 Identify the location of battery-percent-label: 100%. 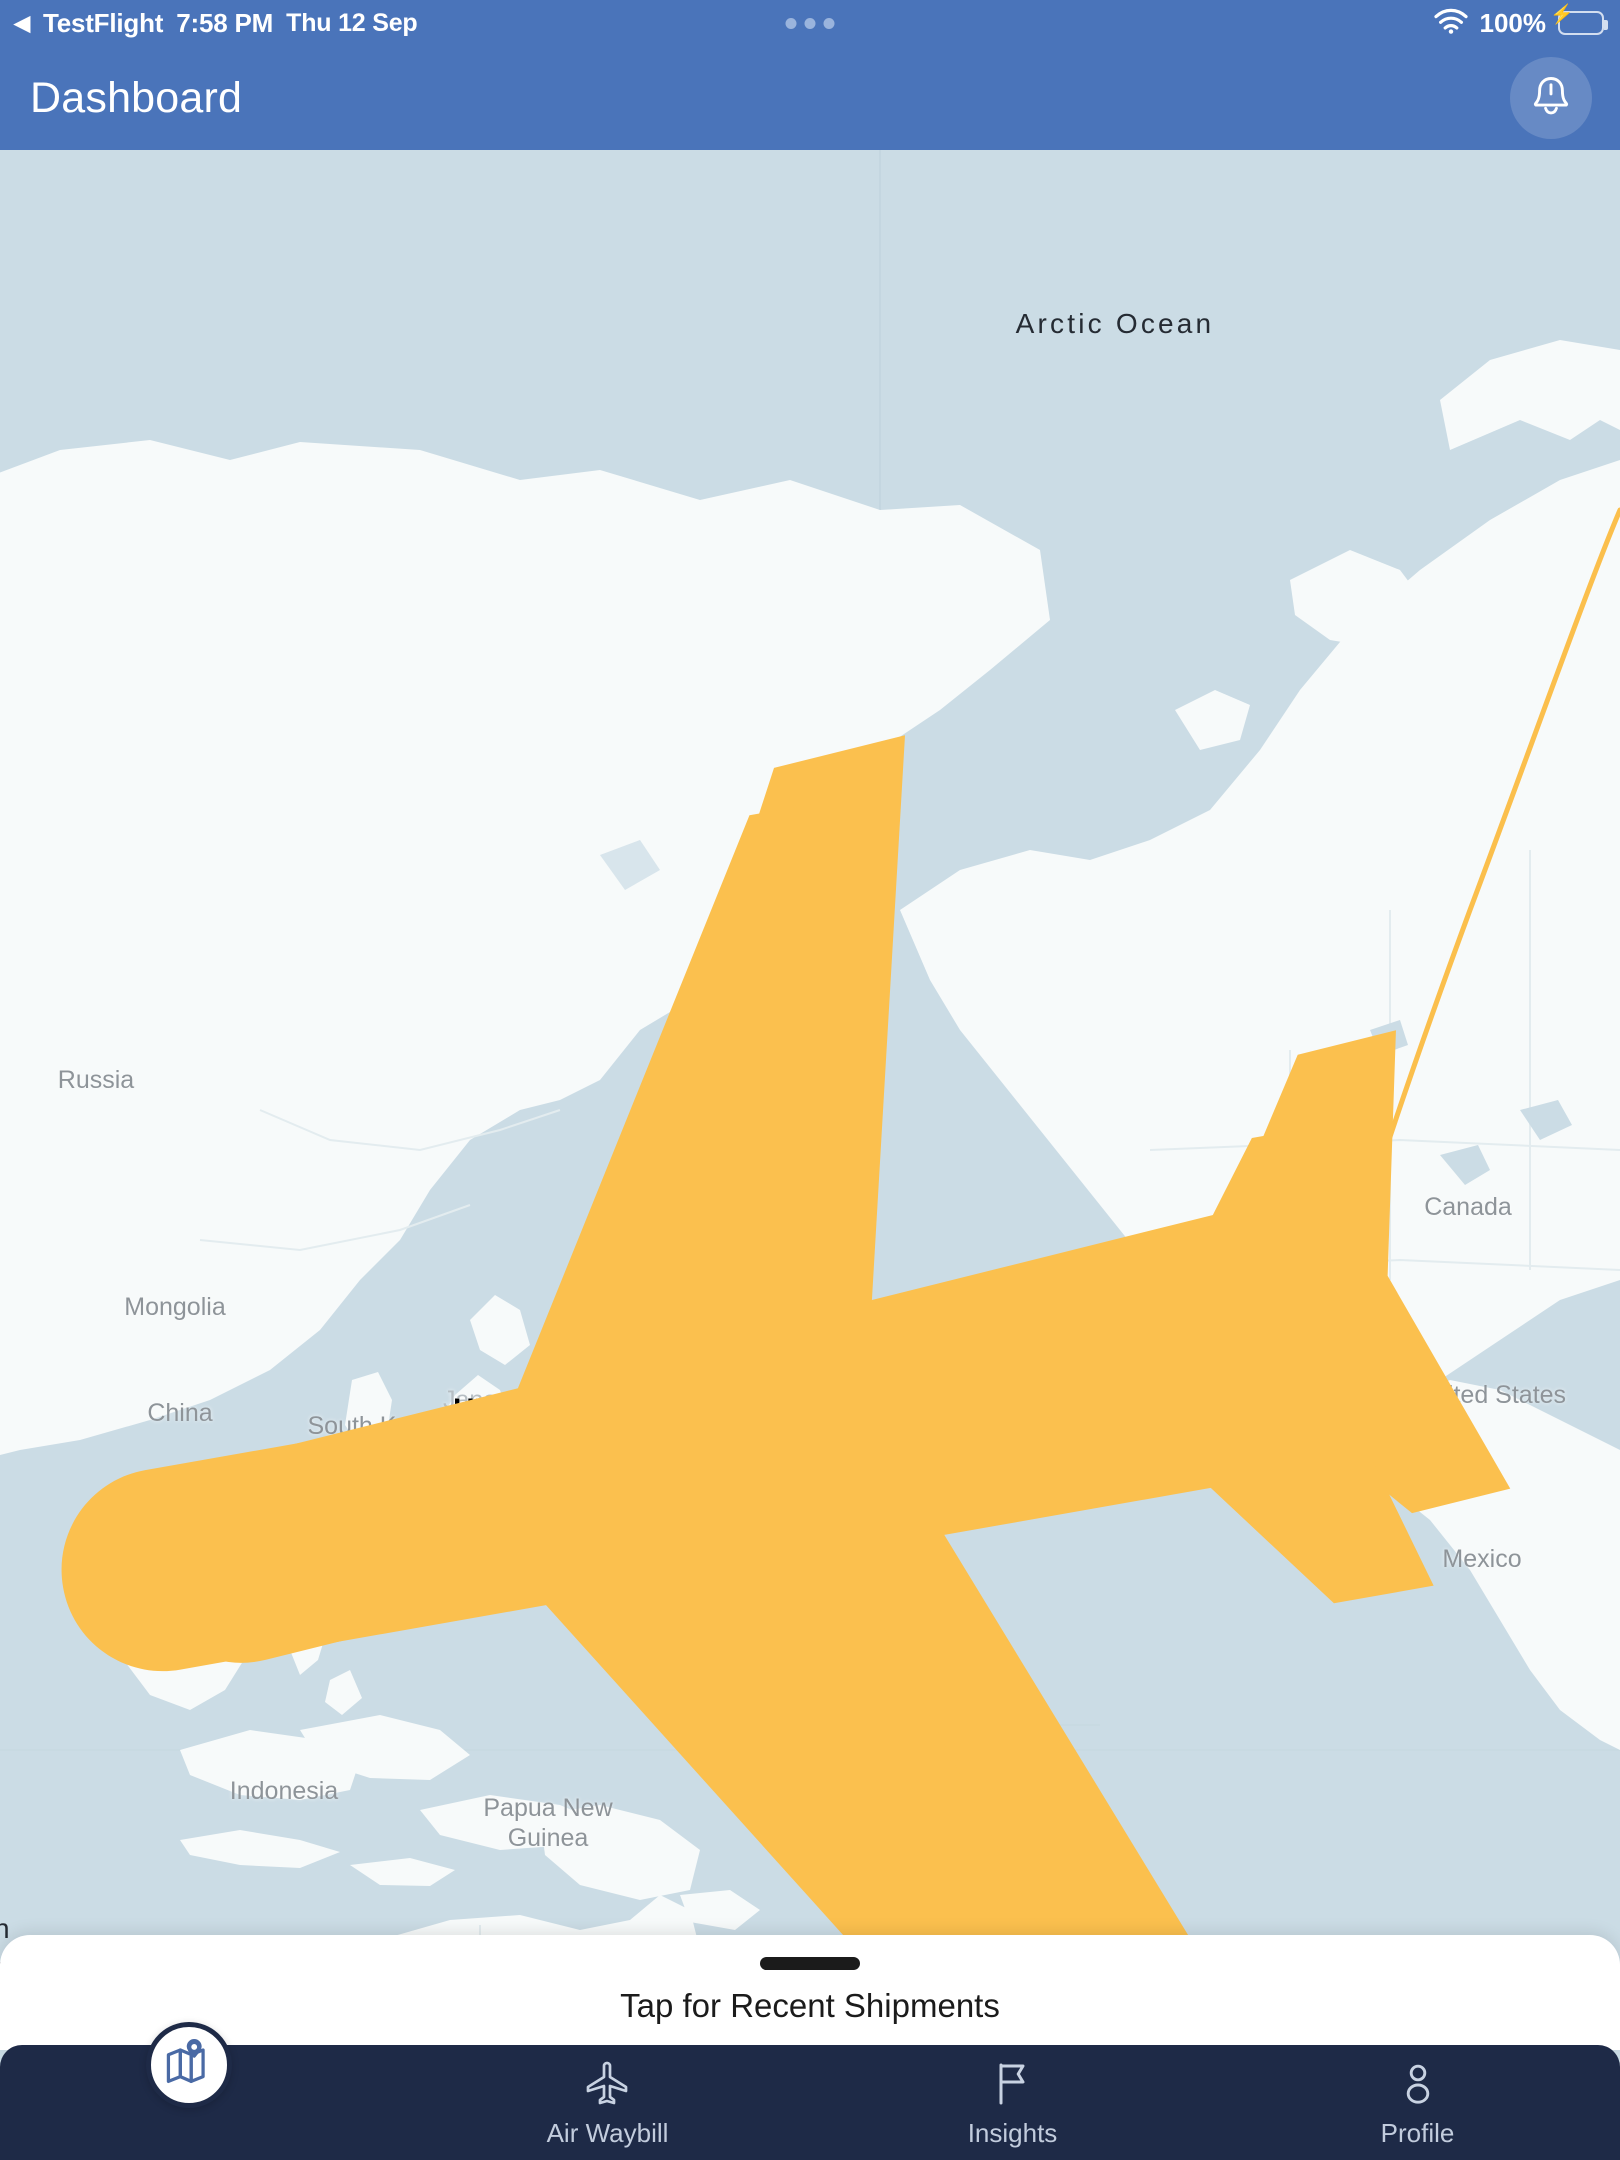
(1513, 22).